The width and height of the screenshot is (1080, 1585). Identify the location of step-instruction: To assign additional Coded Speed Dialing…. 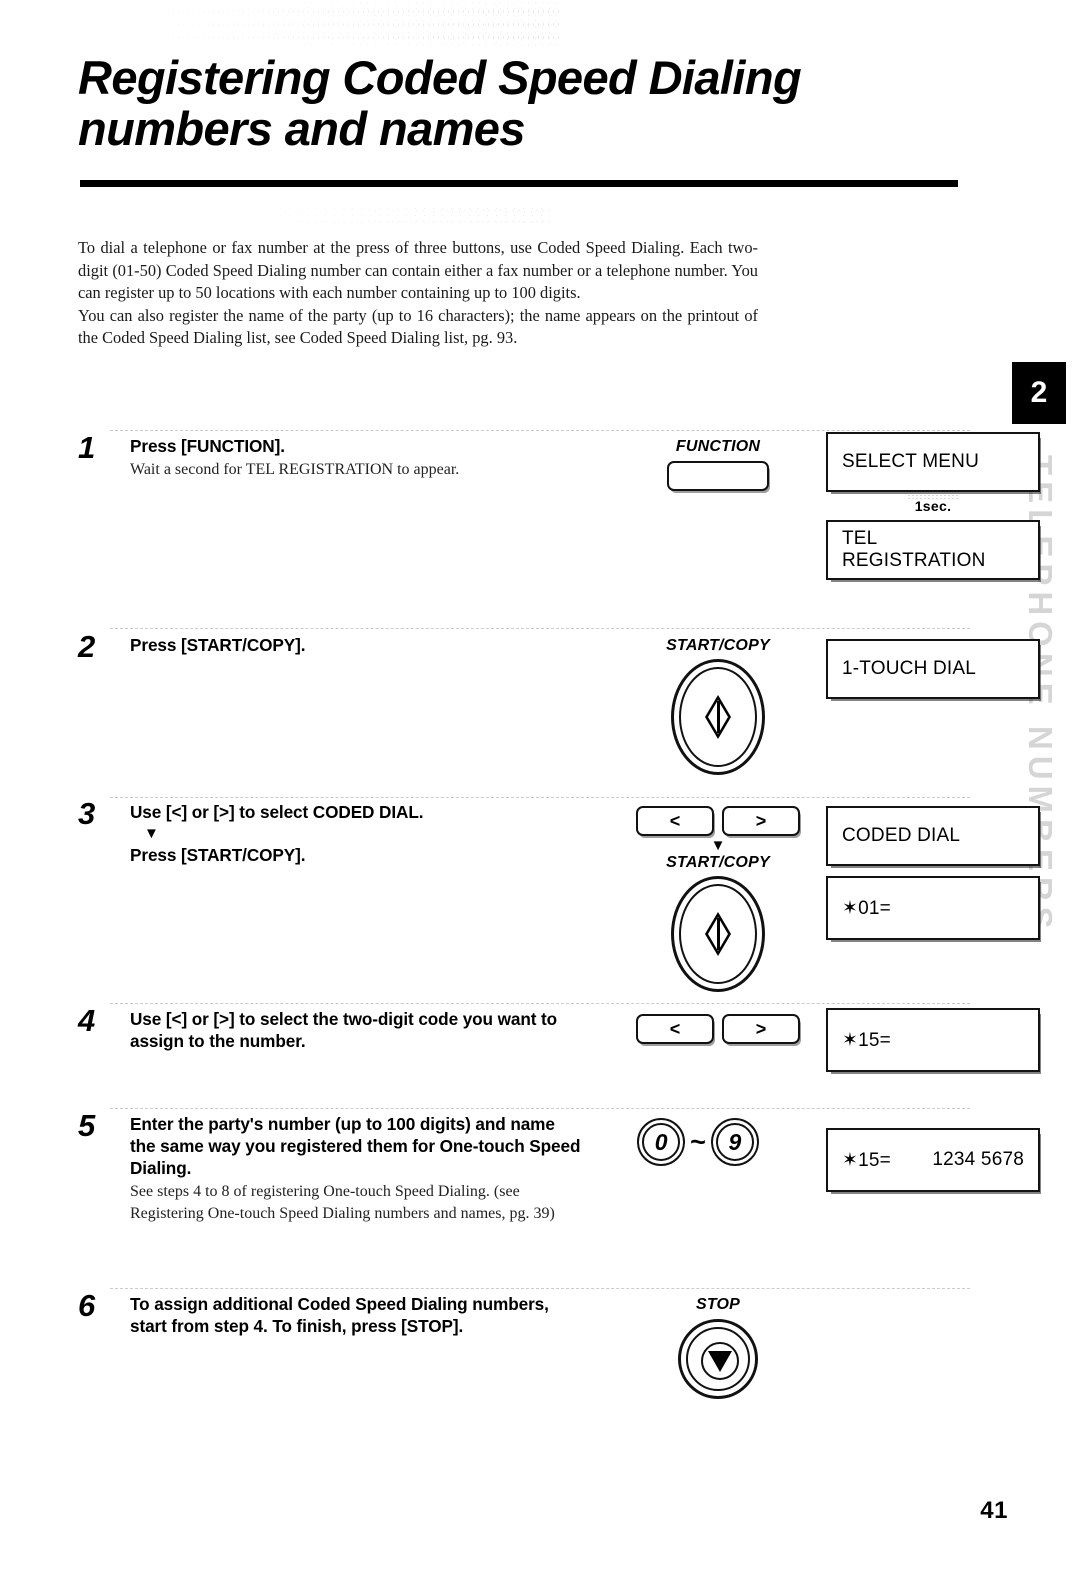
(339, 1315).